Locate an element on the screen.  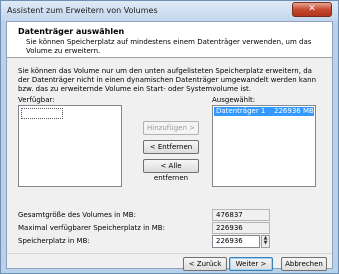
close-icon: ✕ is located at coordinates (312, 9).